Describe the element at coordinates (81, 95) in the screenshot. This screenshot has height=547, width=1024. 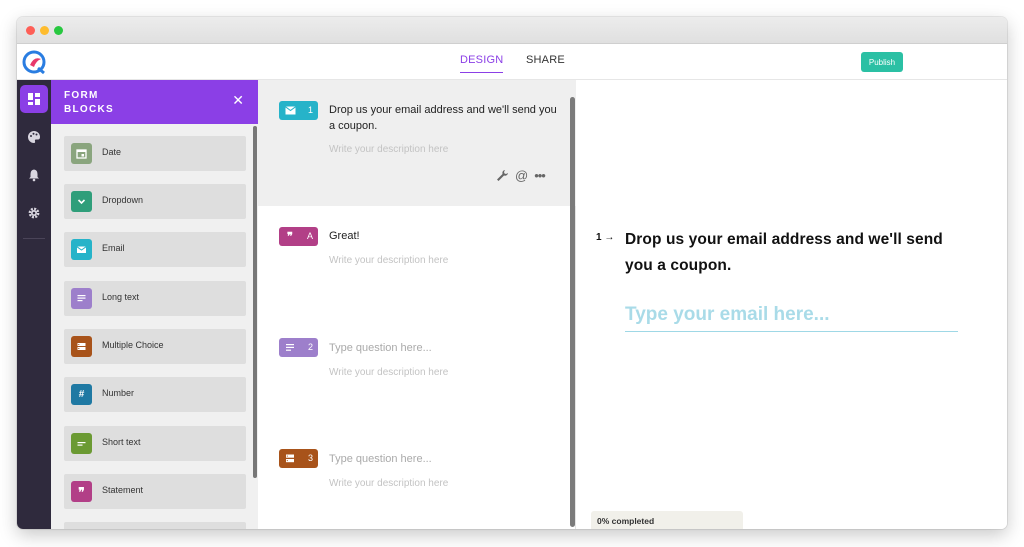
I see `form-blocks-title-line1: FORM` at that location.